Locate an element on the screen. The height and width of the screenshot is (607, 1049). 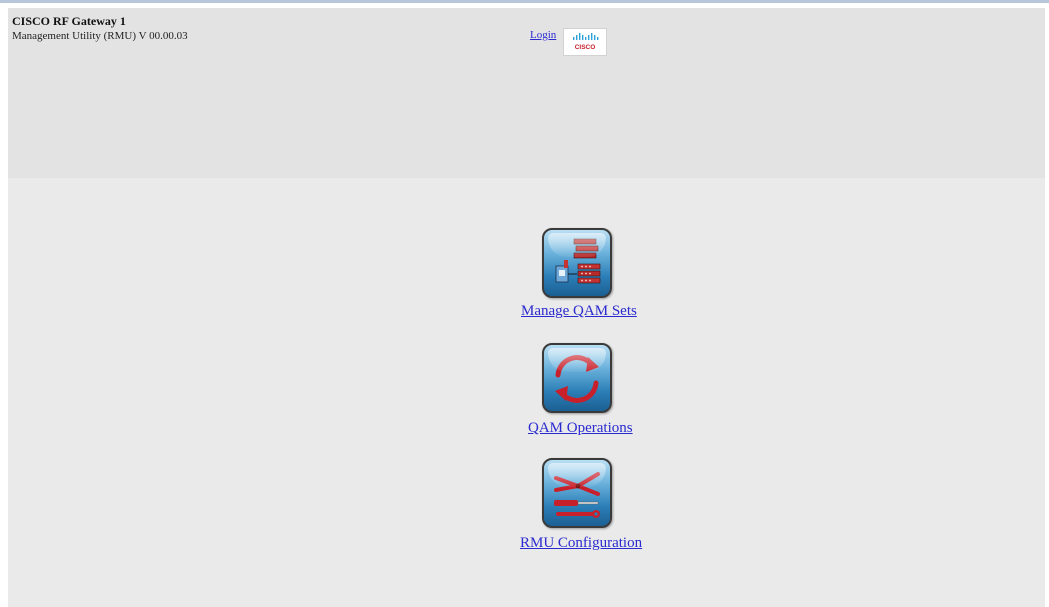
rmu-configuration-icon is located at coordinates (577, 493).